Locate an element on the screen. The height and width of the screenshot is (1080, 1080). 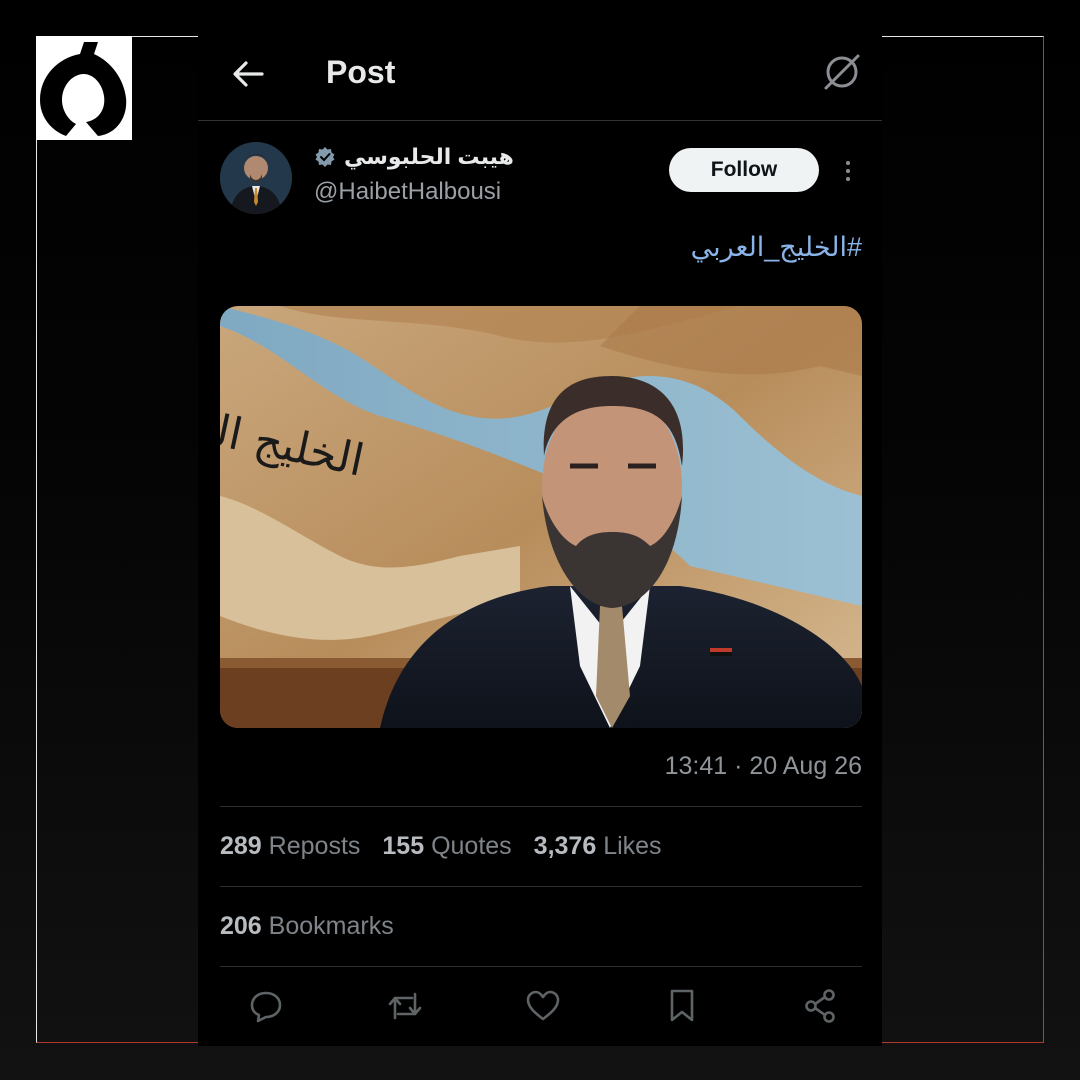
share-button is located at coordinates (820, 1006).